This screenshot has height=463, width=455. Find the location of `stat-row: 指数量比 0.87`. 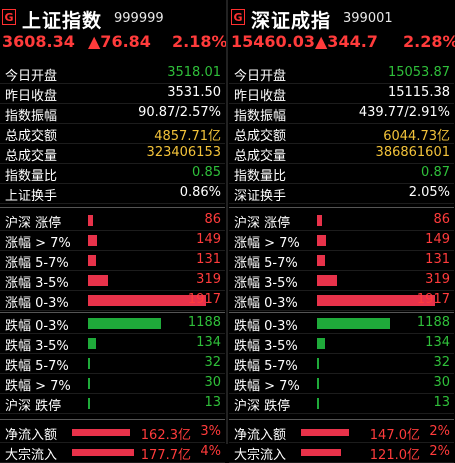

stat-row: 指数量比 0.87 is located at coordinates (341, 174).